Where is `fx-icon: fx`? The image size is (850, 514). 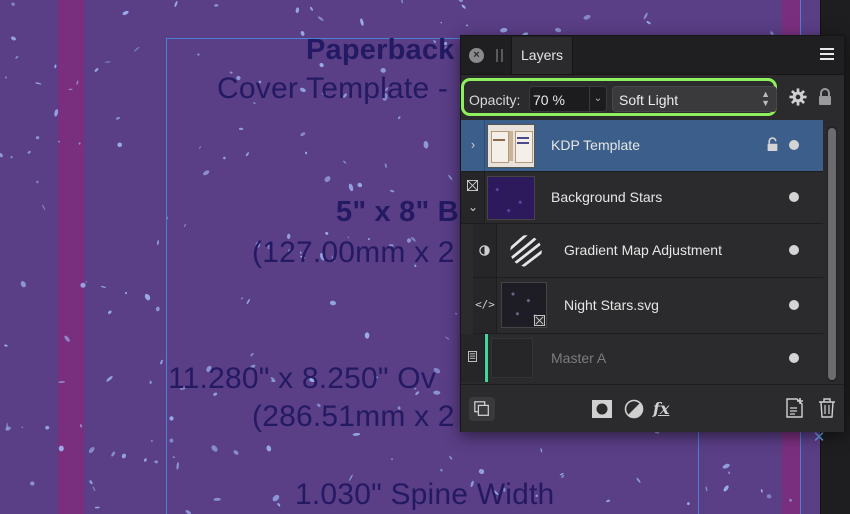
fx-icon: fx is located at coordinates (664, 409).